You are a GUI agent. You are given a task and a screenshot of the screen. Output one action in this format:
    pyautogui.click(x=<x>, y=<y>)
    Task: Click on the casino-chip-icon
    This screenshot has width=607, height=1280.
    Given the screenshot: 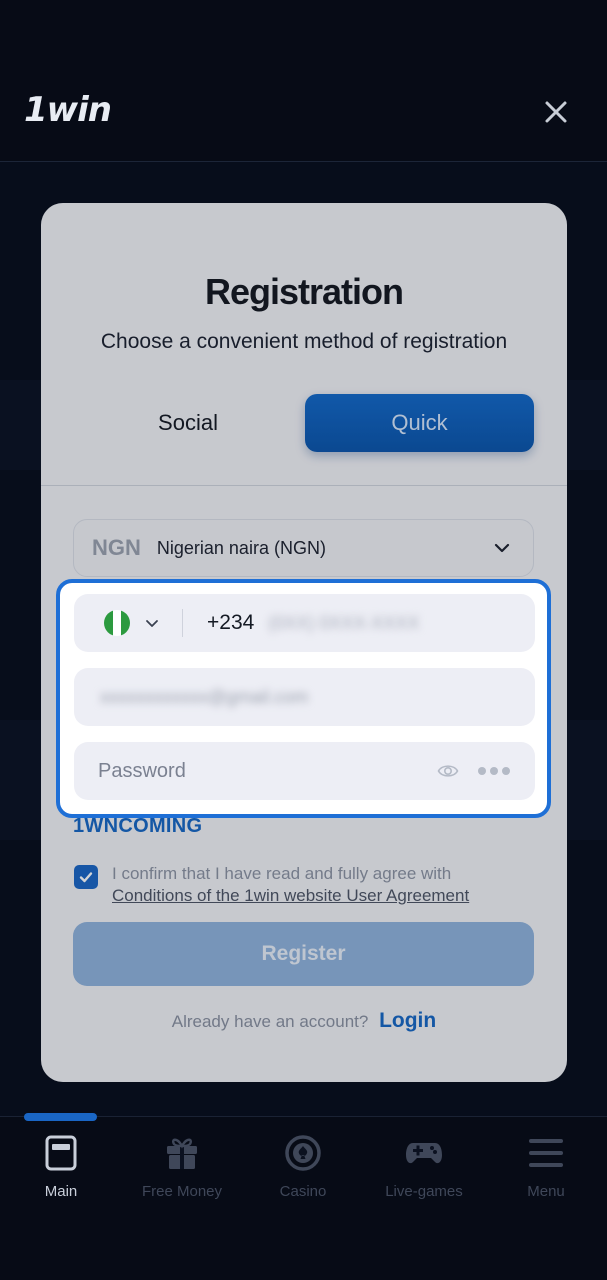 What is the action you would take?
    pyautogui.click(x=303, y=1153)
    